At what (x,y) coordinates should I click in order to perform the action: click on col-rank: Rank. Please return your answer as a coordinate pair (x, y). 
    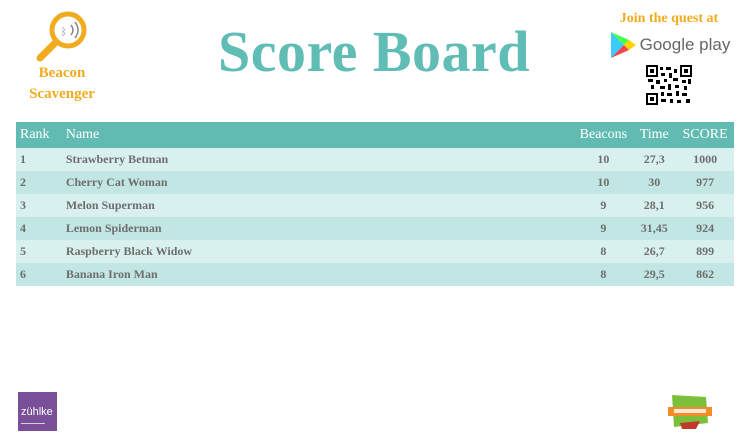
    Looking at the image, I should click on (40, 135).